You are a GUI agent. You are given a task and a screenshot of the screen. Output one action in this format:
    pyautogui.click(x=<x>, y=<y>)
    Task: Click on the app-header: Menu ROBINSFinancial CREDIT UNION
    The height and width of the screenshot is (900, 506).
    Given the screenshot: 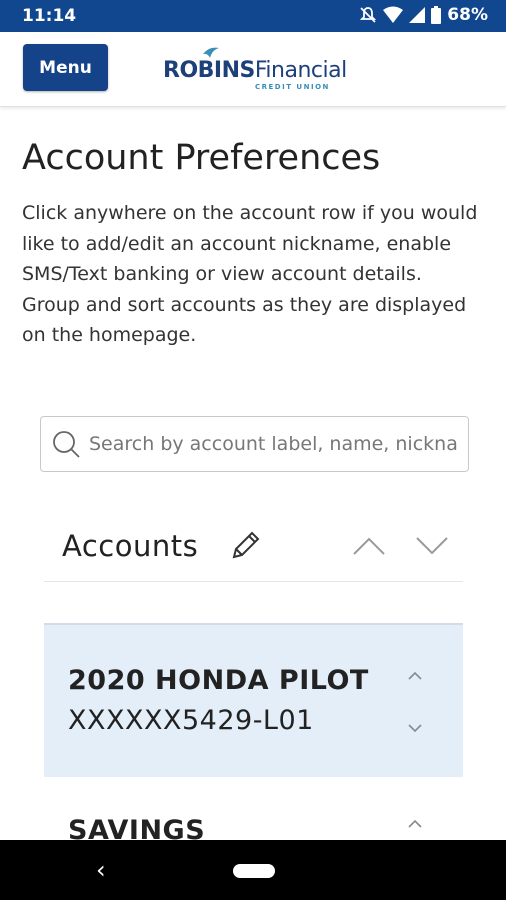 What is the action you would take?
    pyautogui.click(x=253, y=69)
    